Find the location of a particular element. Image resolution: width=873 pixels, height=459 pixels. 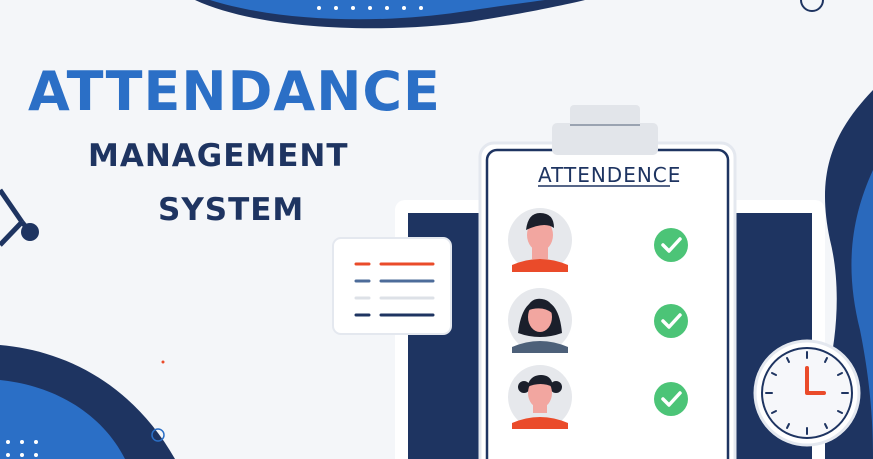

clock-icon is located at coordinates (807, 393).